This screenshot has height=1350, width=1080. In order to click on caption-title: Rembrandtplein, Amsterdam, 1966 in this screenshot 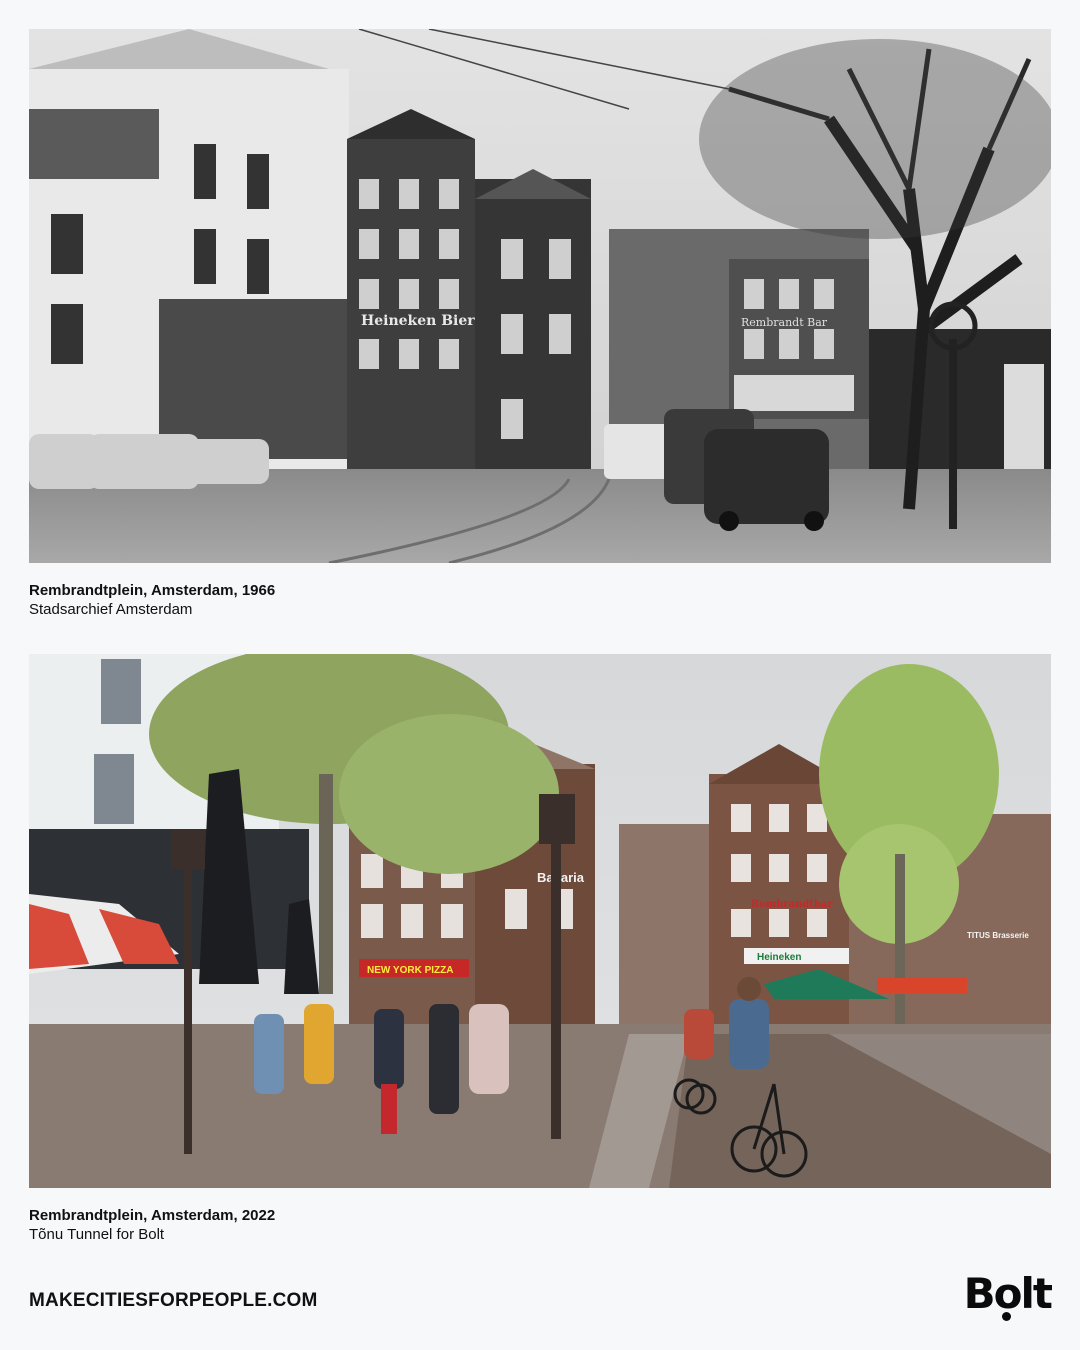, I will do `click(152, 590)`.